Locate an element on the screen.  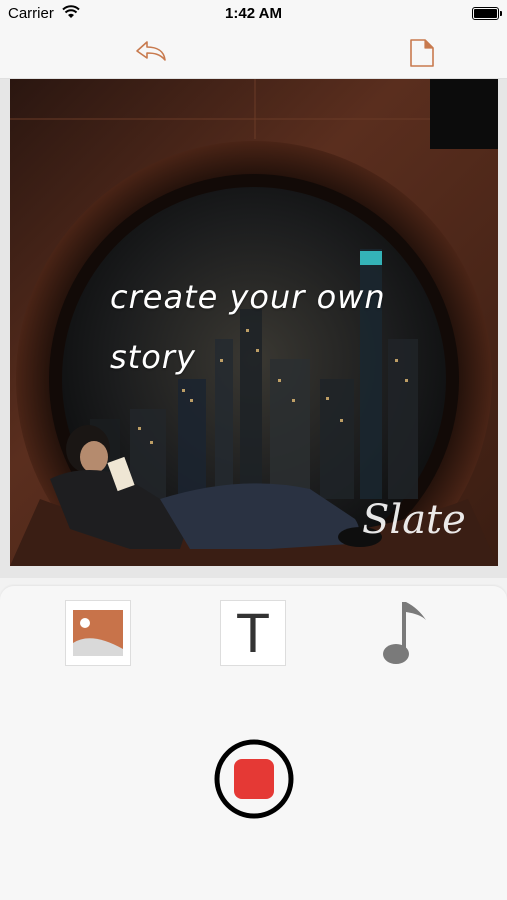
clock: 1:42 AM is located at coordinates (253, 13).